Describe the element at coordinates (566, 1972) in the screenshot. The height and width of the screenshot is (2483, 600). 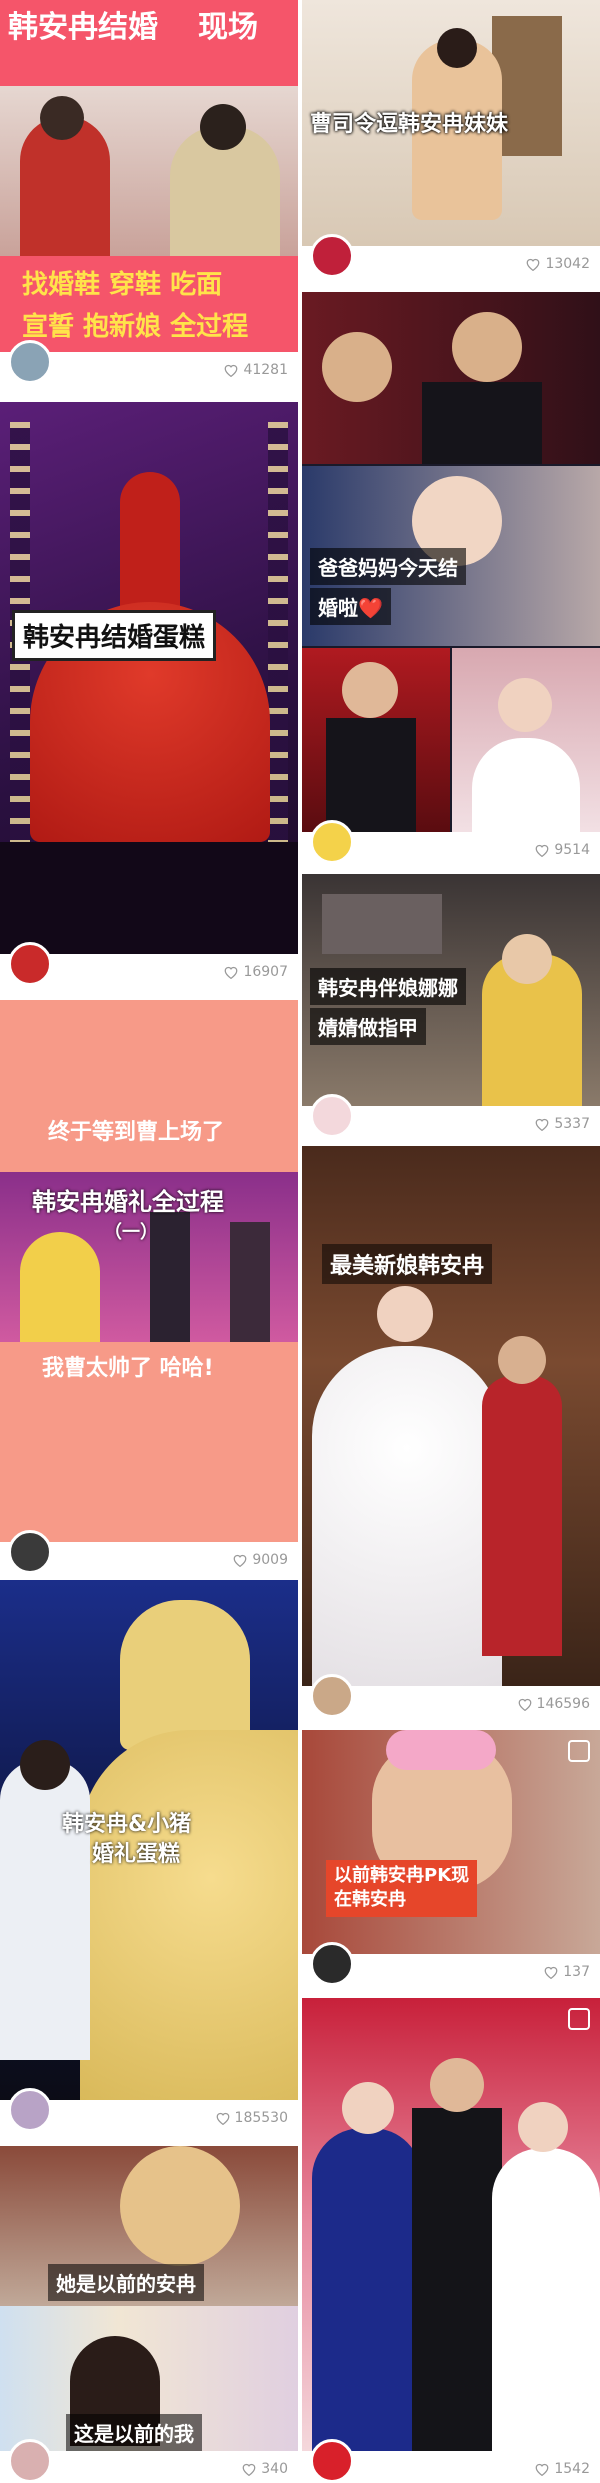
I see `like-counter: 137` at that location.